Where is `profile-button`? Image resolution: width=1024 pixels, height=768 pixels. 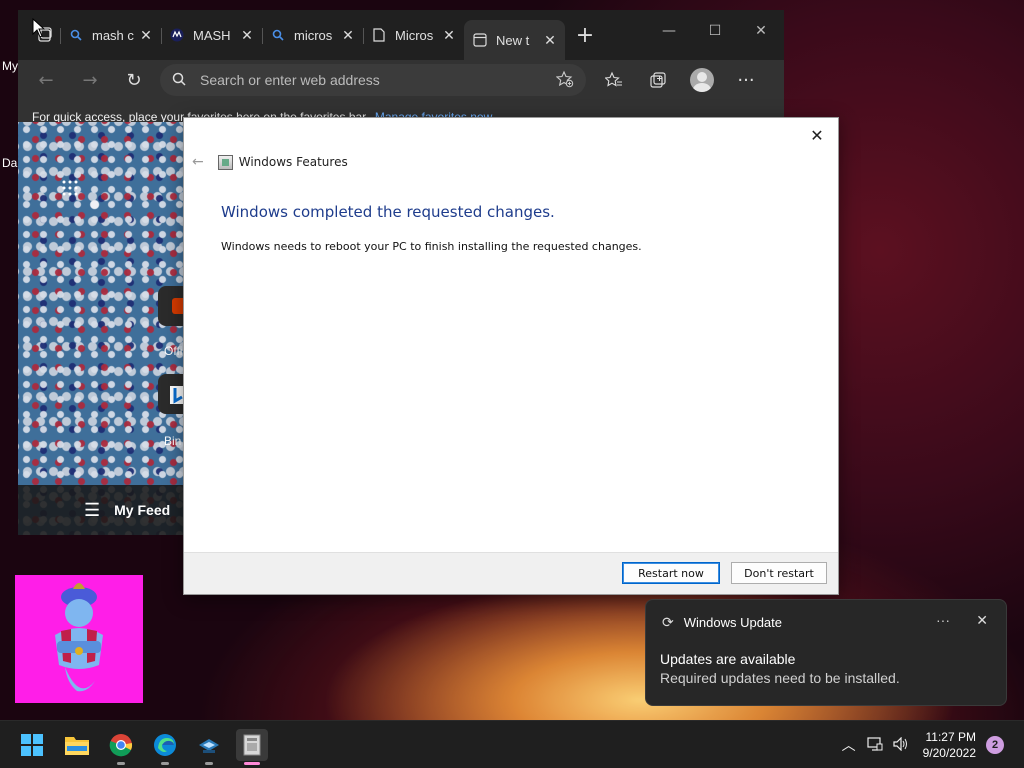
profile-button is located at coordinates (702, 80).